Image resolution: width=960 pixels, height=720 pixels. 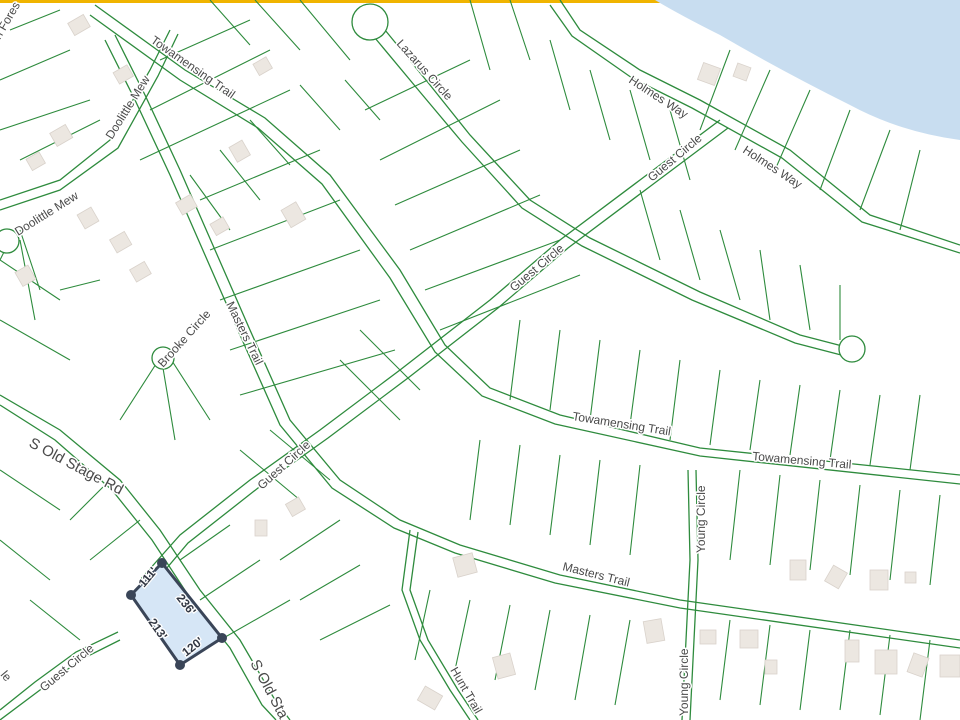 I want to click on street-label-forest: n Fores, so click(x=11, y=20).